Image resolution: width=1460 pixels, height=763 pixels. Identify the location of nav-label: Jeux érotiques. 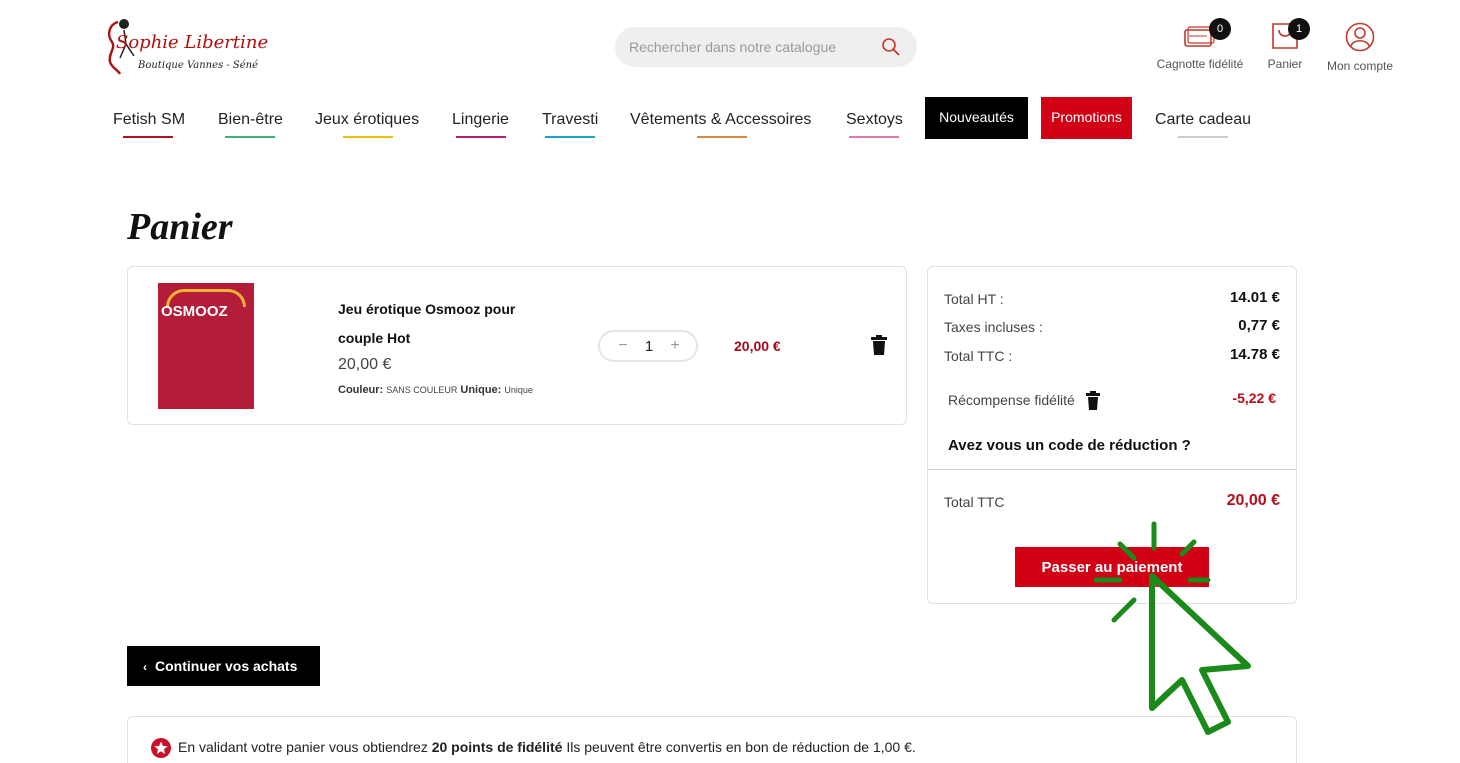
(367, 119).